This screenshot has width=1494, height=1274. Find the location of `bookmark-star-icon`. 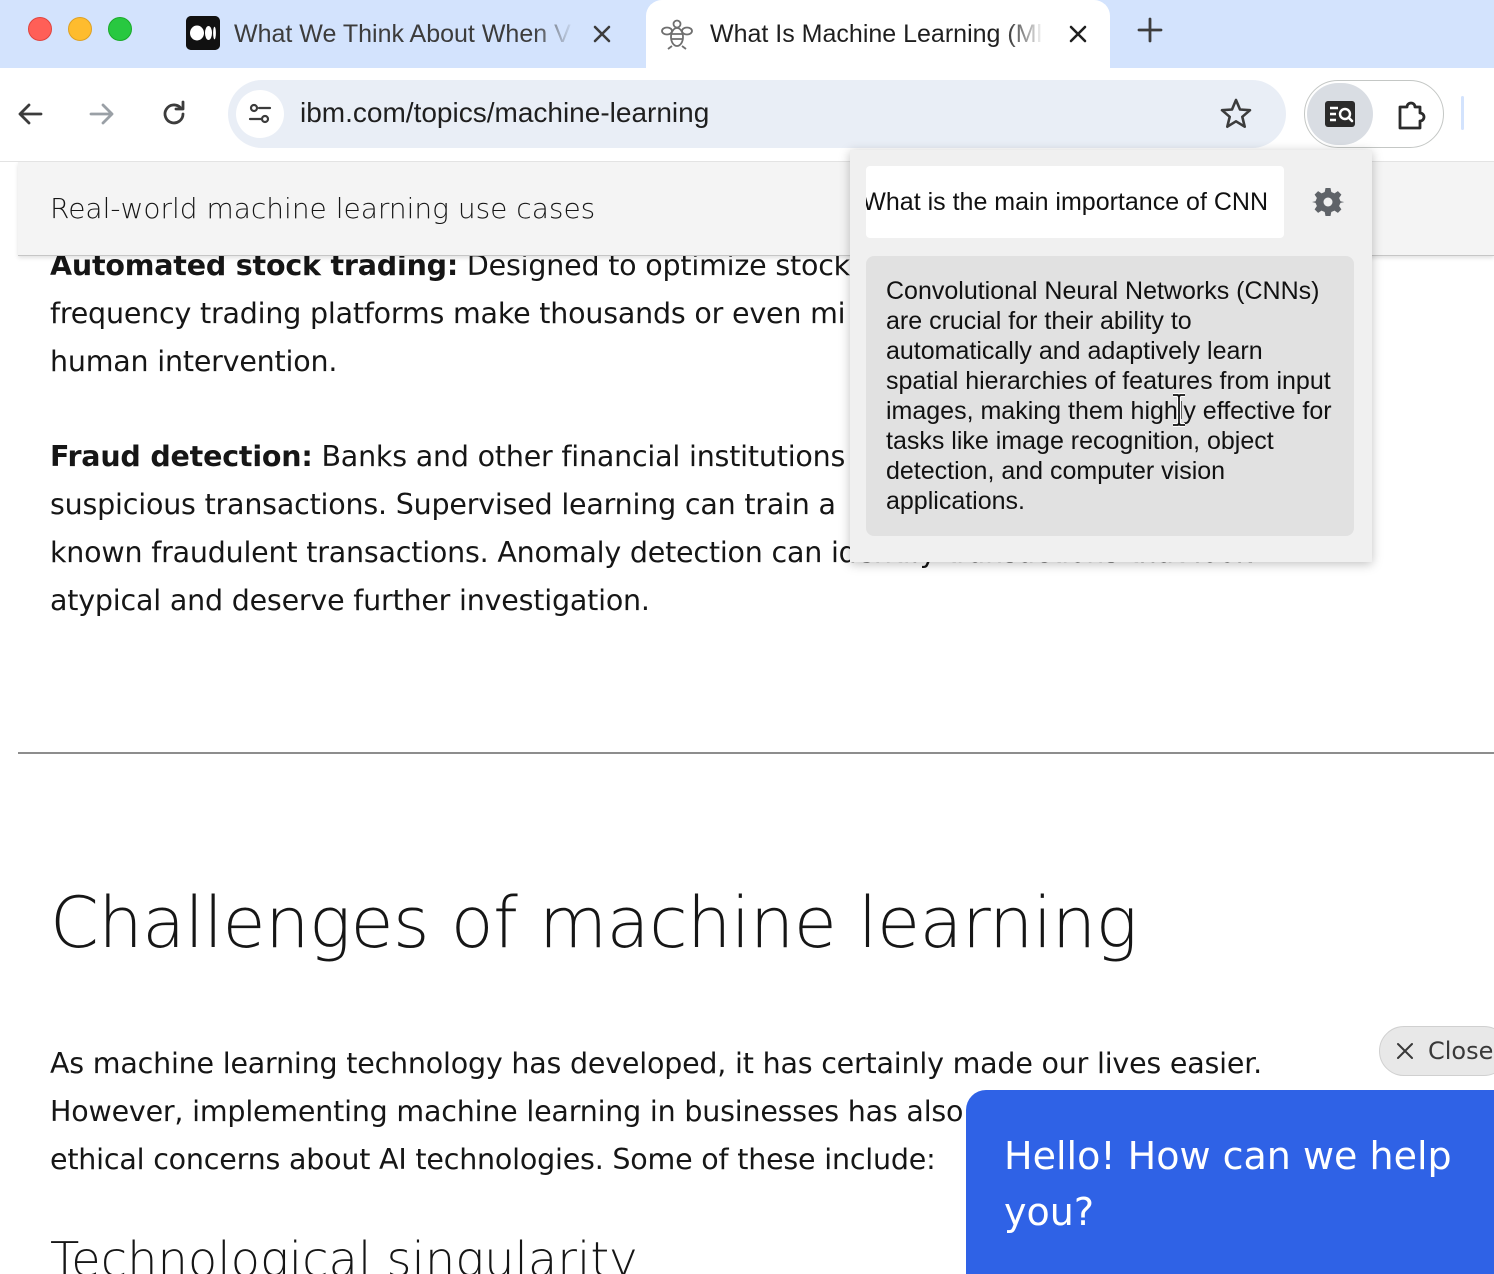

bookmark-star-icon is located at coordinates (1236, 114).